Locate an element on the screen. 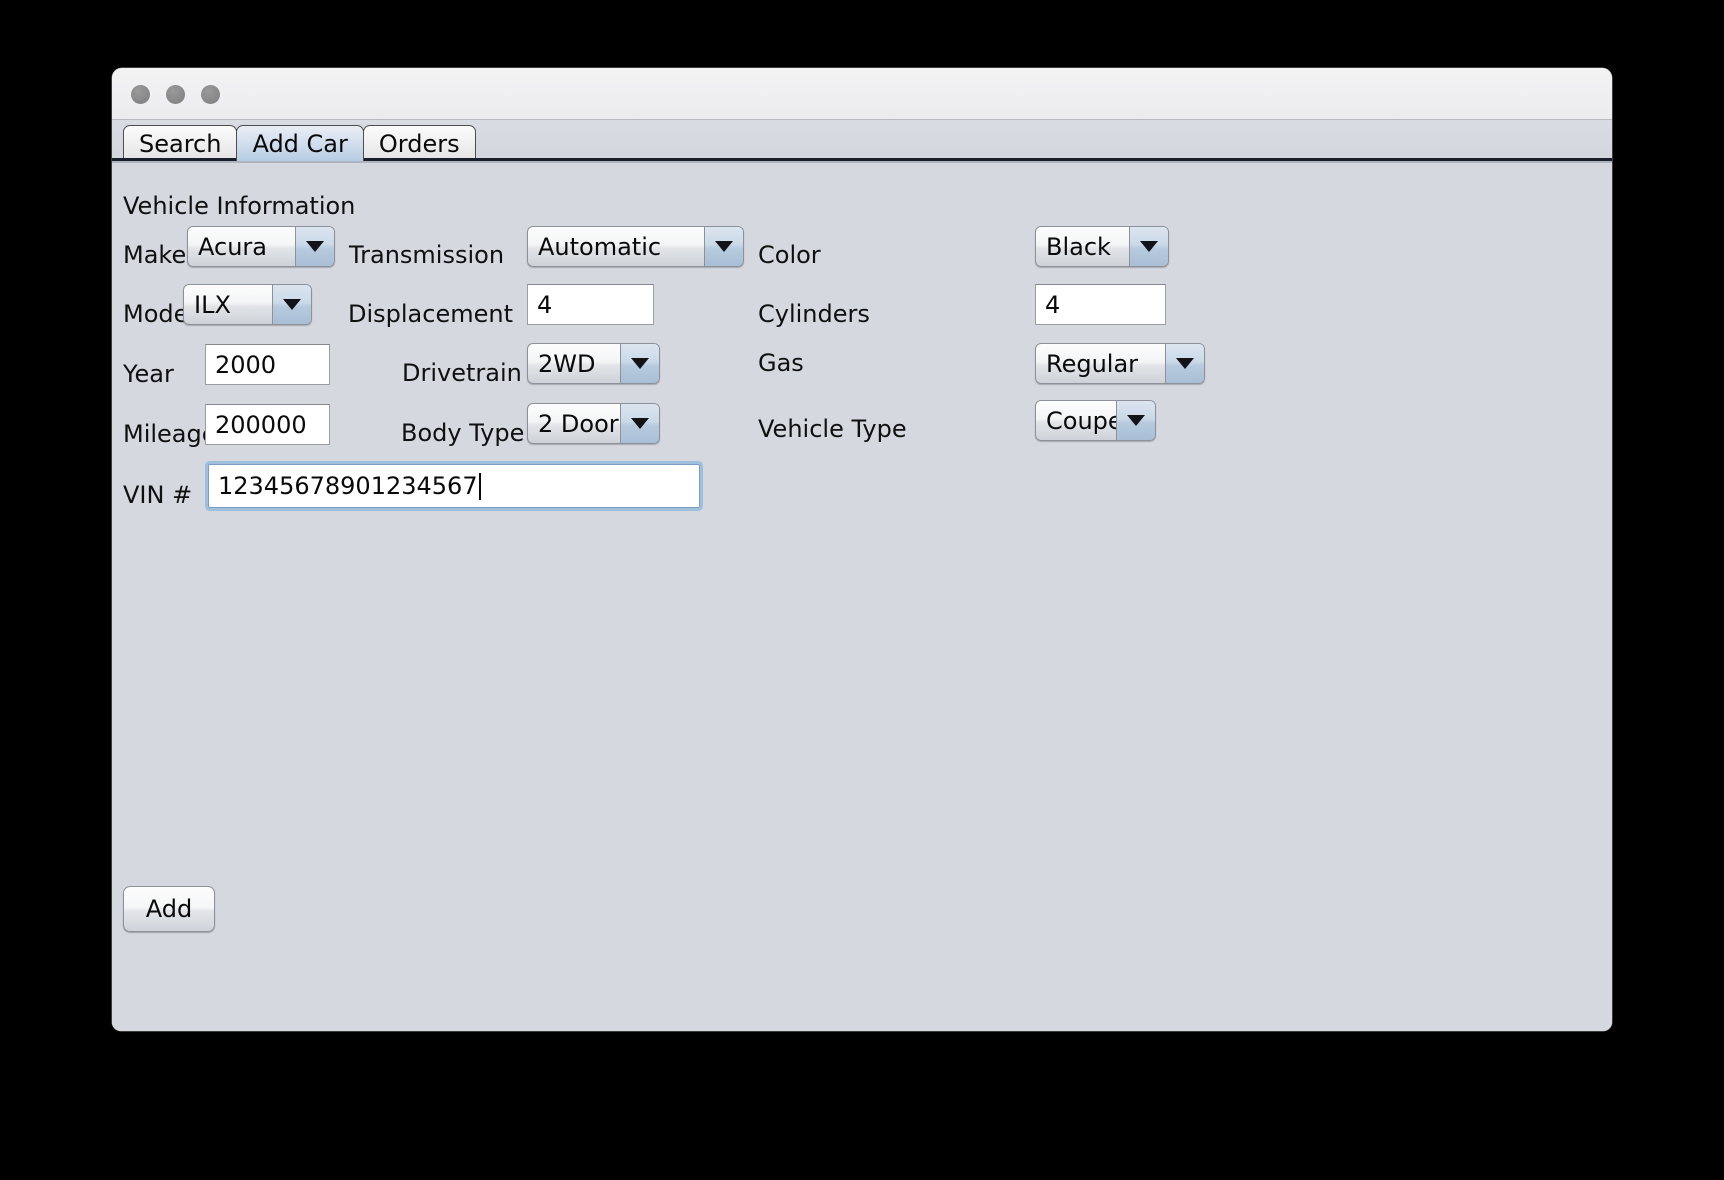 The image size is (1724, 1180). body-type-label: Body Type is located at coordinates (463, 433).